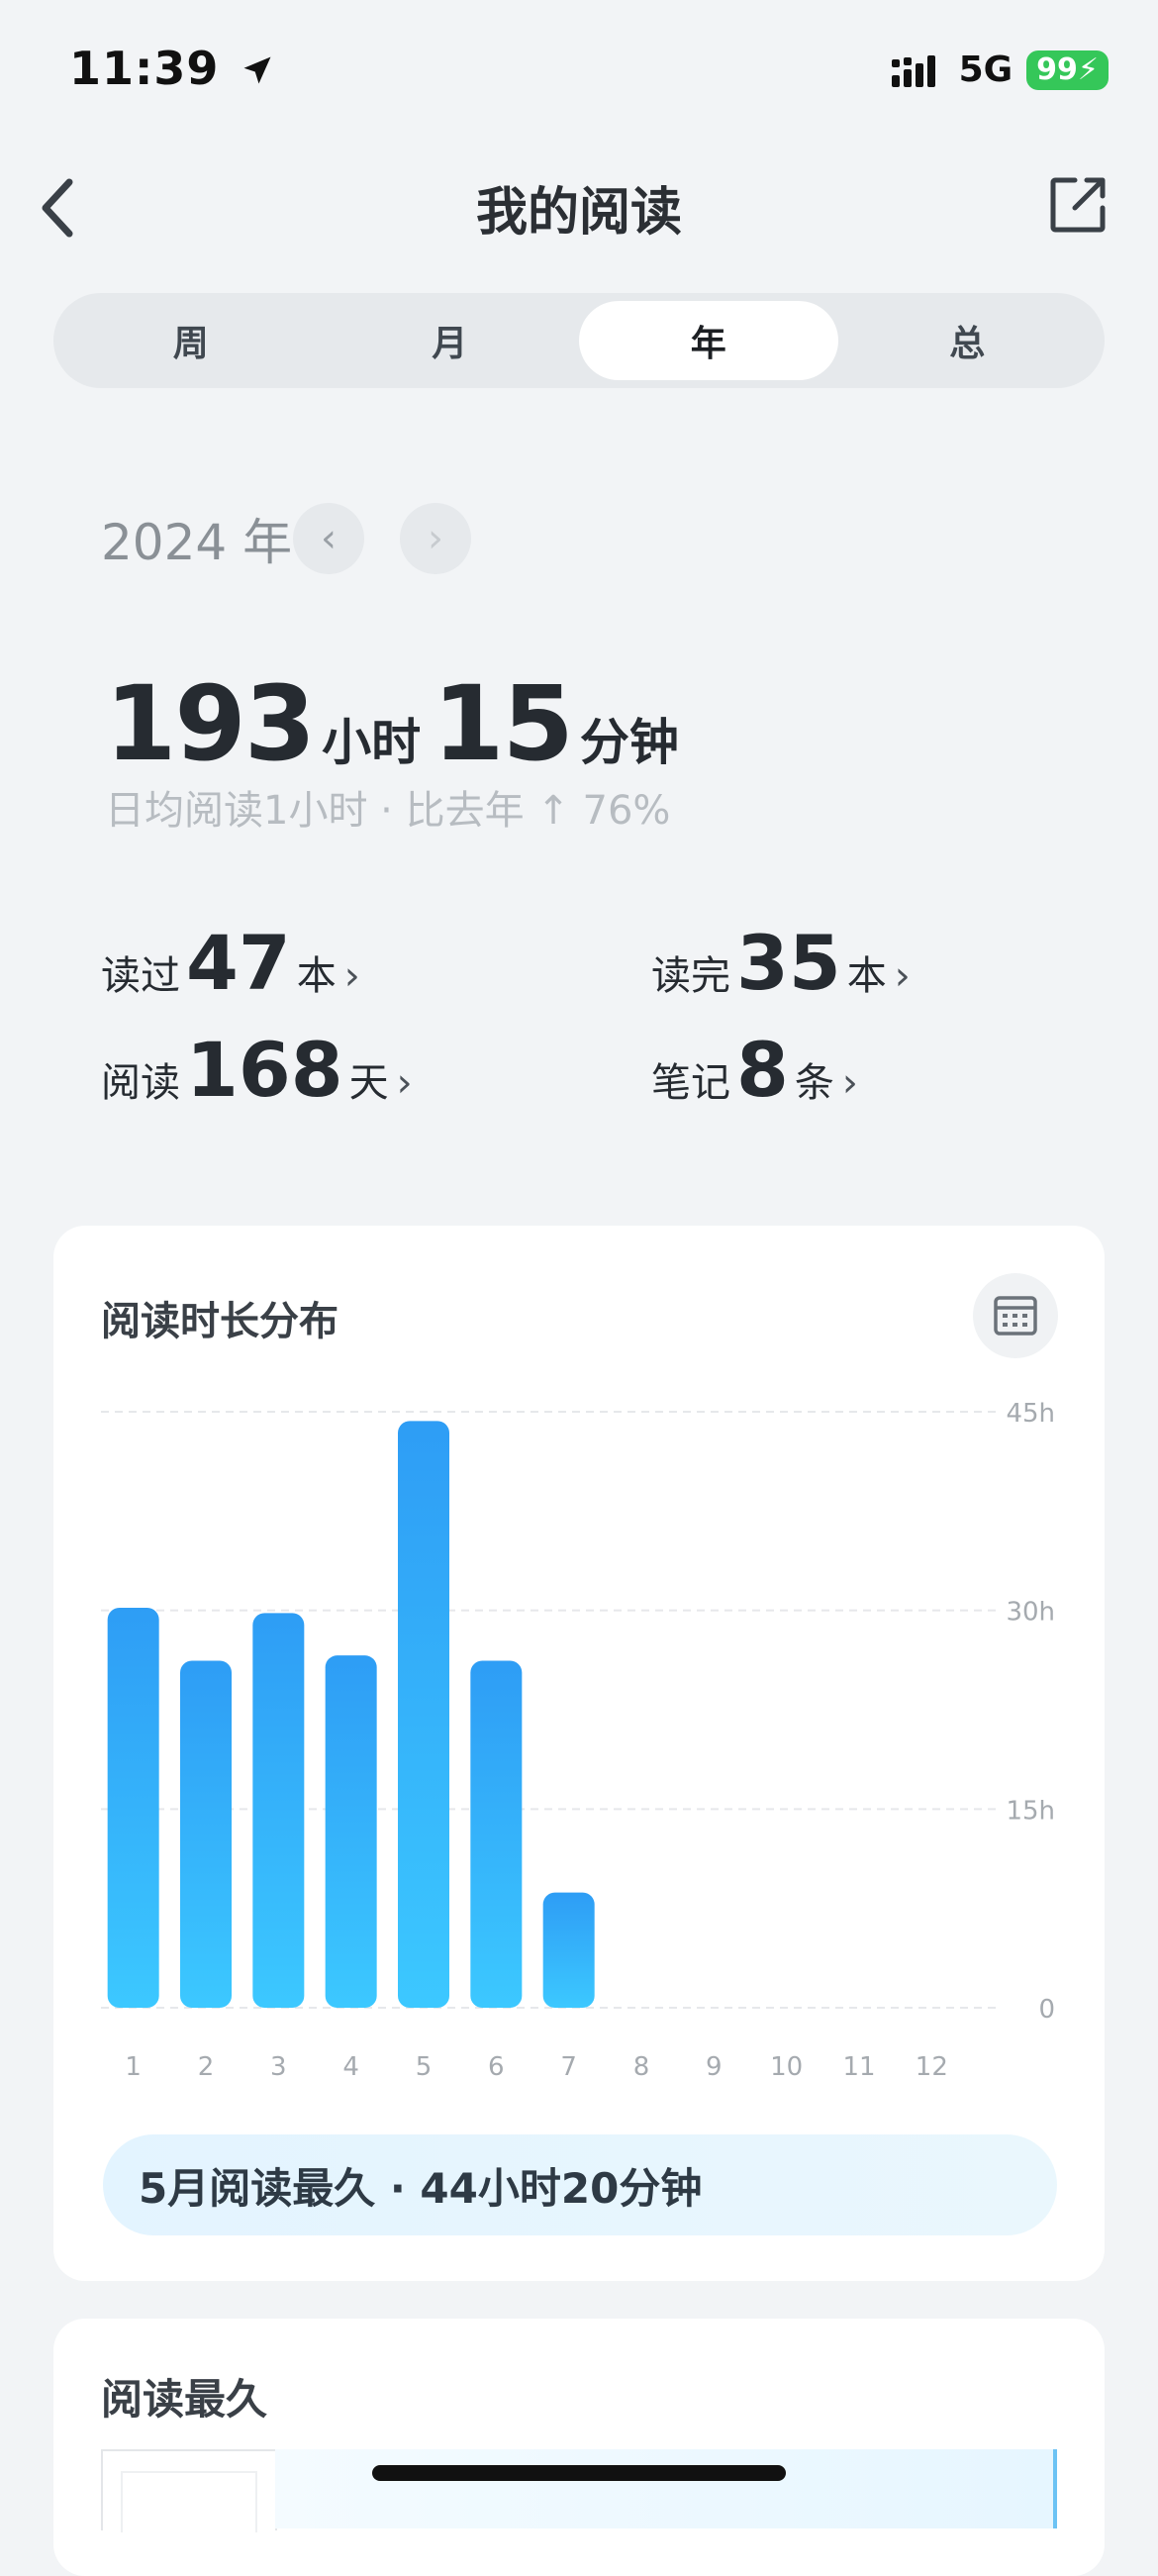  Describe the element at coordinates (641, 2067) in the screenshot. I see `x-tick-label: 8` at that location.